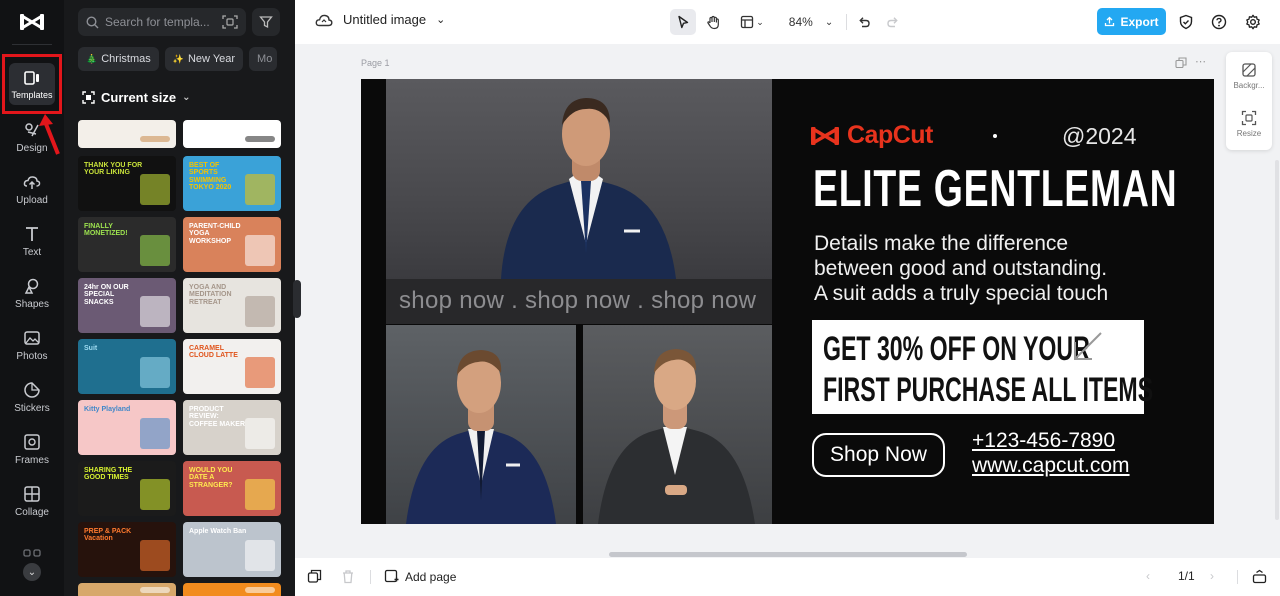  What do you see at coordinates (32, 22) in the screenshot?
I see `capcut-logo-icon` at bounding box center [32, 22].